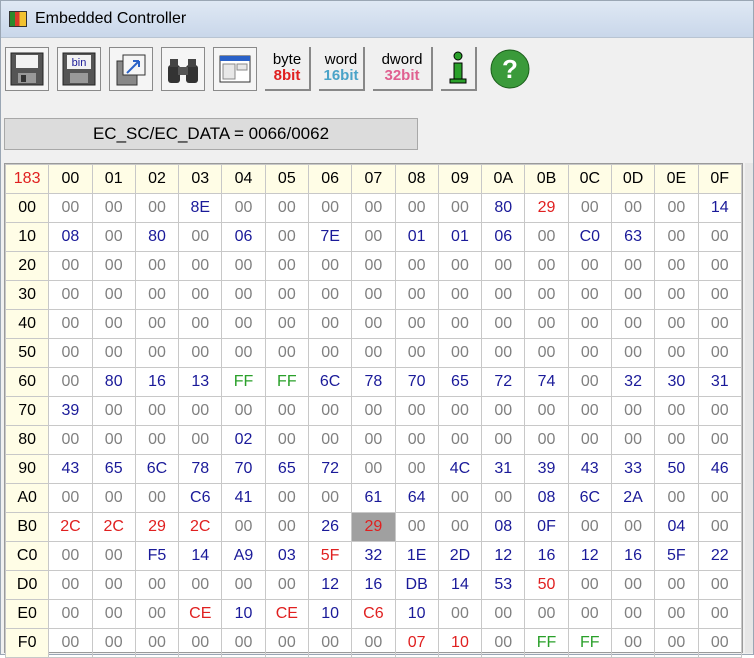 The width and height of the screenshot is (754, 658). Describe the element at coordinates (27, 69) in the screenshot. I see `save-button` at that location.